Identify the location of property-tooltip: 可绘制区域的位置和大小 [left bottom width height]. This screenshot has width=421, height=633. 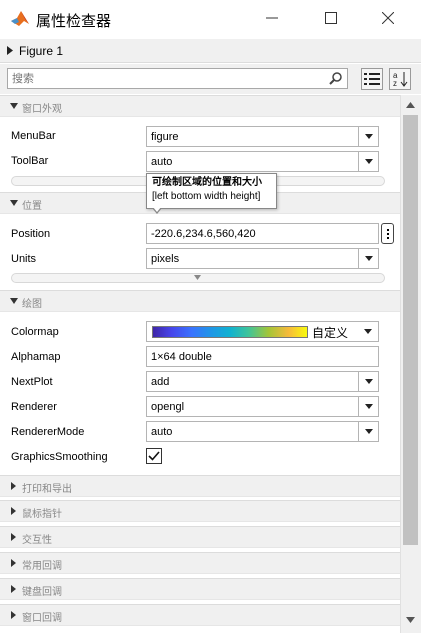
(211, 191).